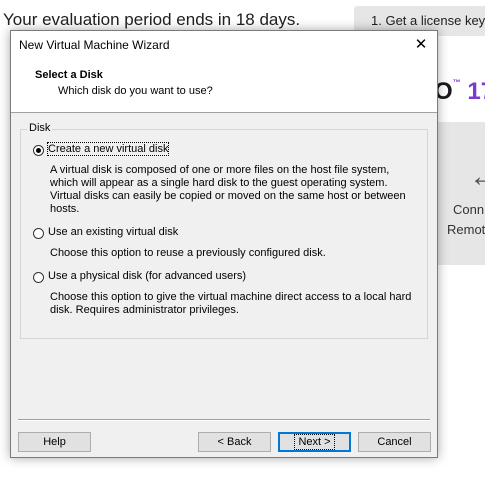 This screenshot has width=485, height=498. Describe the element at coordinates (394, 442) in the screenshot. I see `cancel-button: Cancel` at that location.